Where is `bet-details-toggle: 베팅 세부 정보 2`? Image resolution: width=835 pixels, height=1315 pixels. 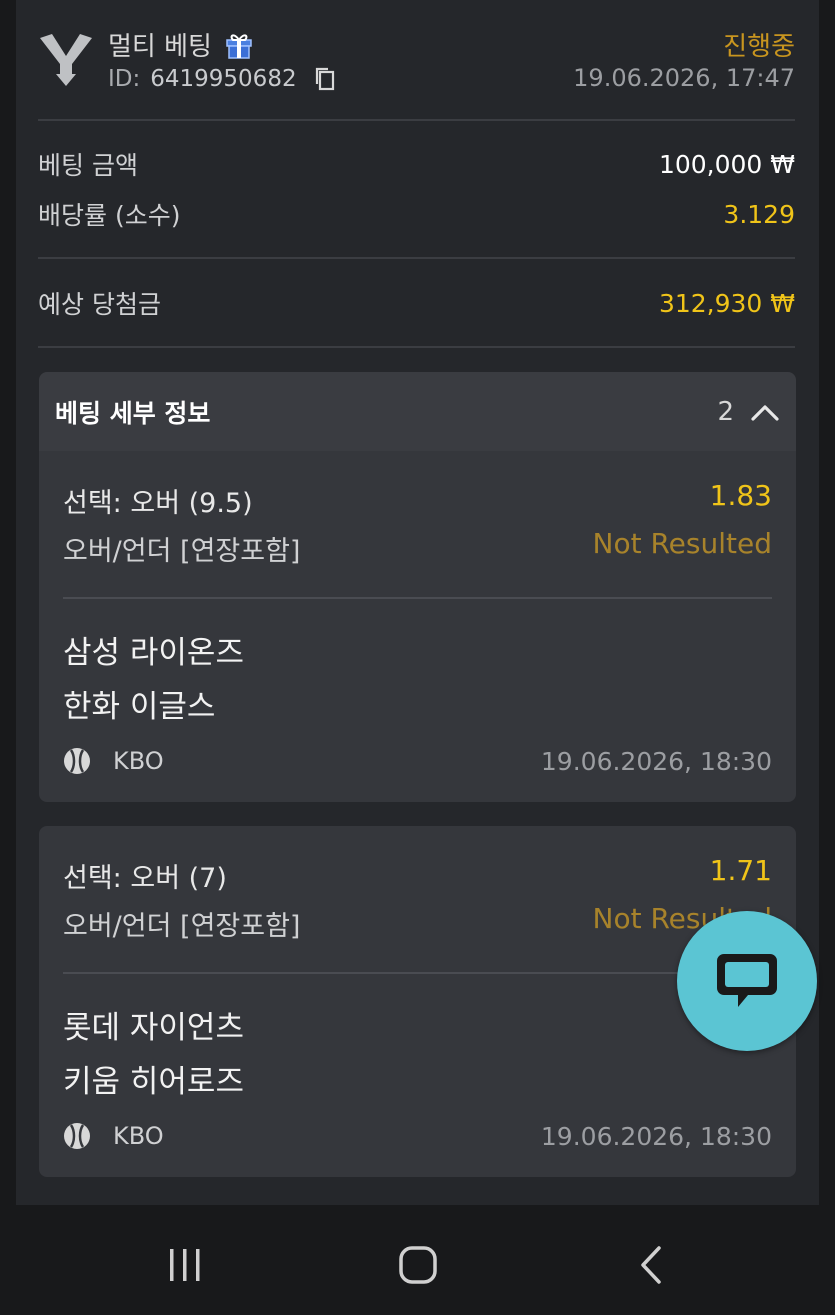
bet-details-toggle: 베팅 세부 정보 2 is located at coordinates (417, 411).